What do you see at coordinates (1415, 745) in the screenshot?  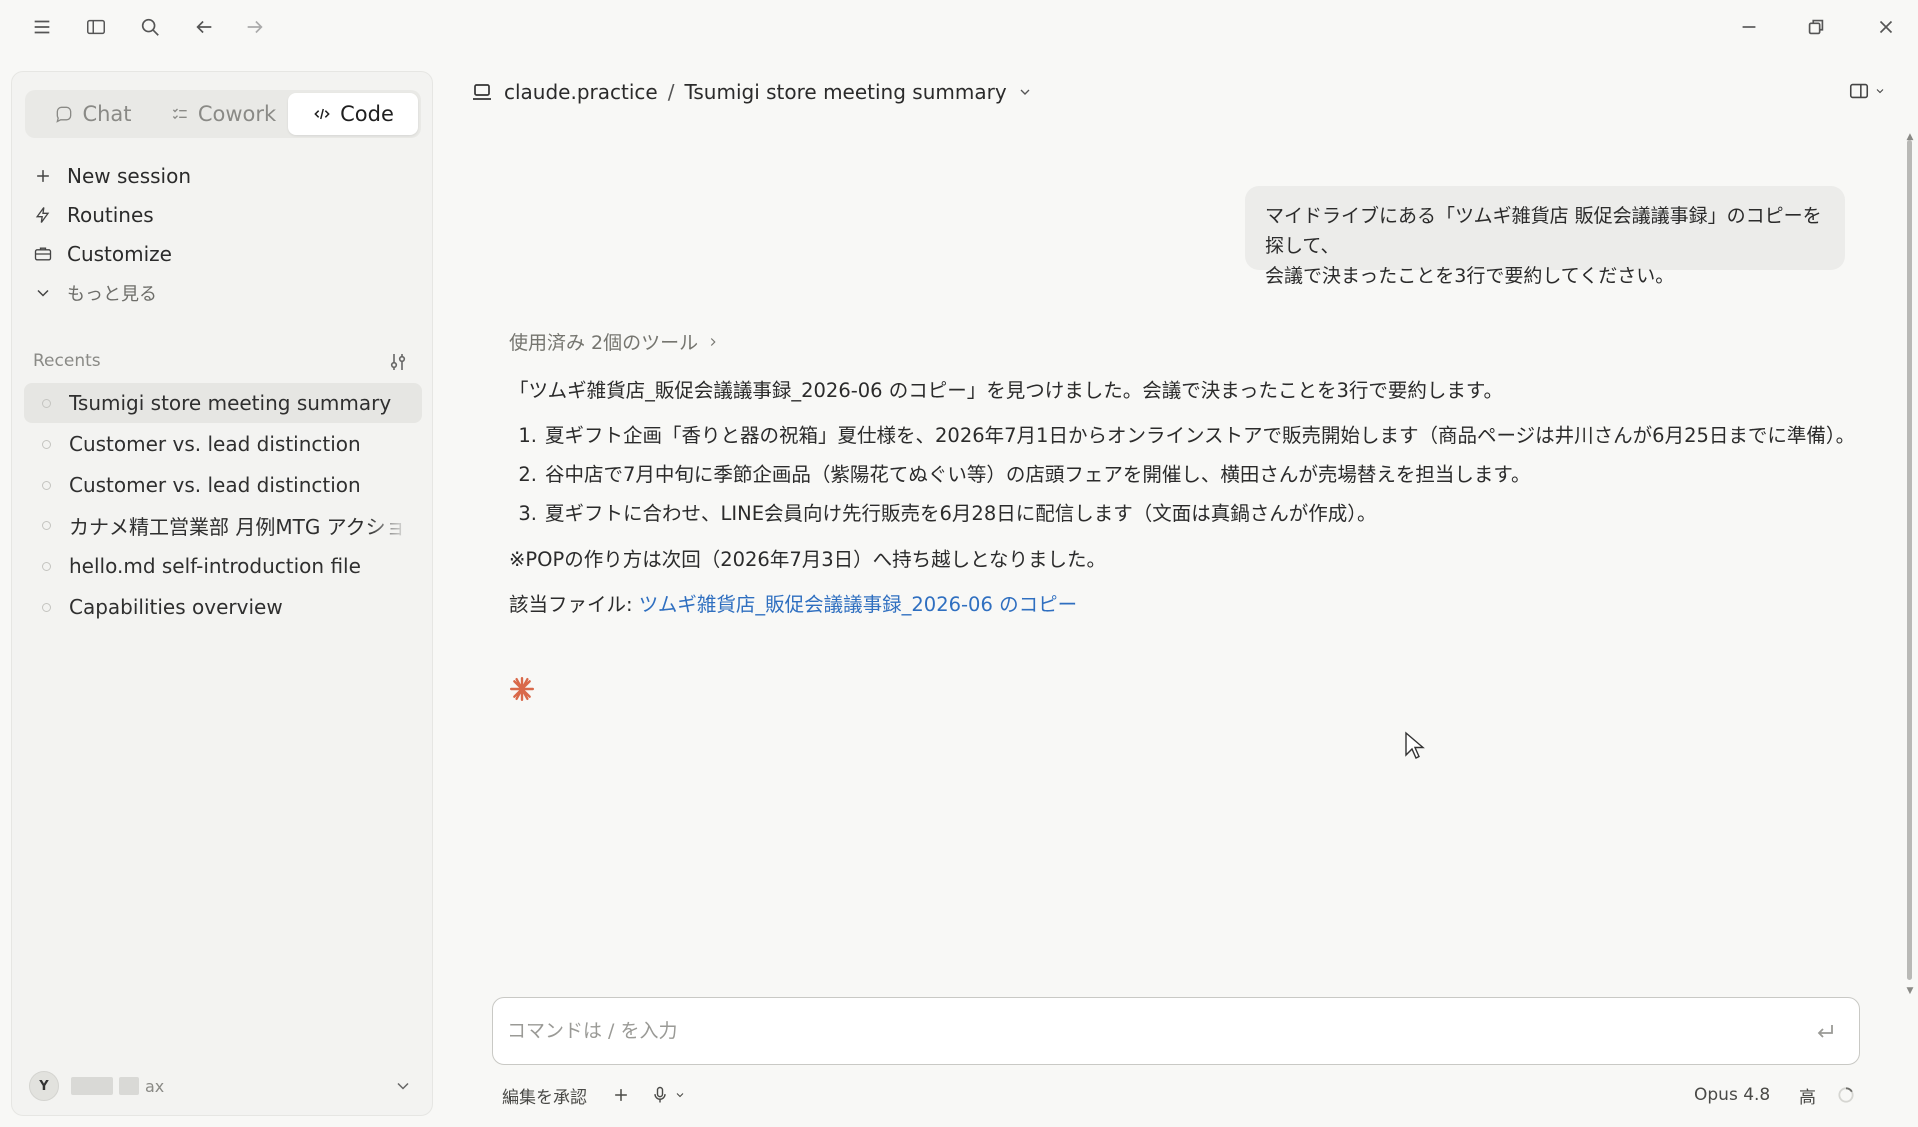 I see `mouse-cursor-icon` at bounding box center [1415, 745].